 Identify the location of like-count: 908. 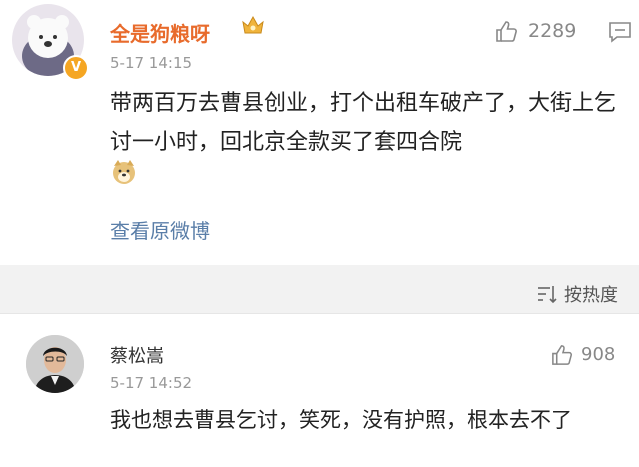
(598, 354).